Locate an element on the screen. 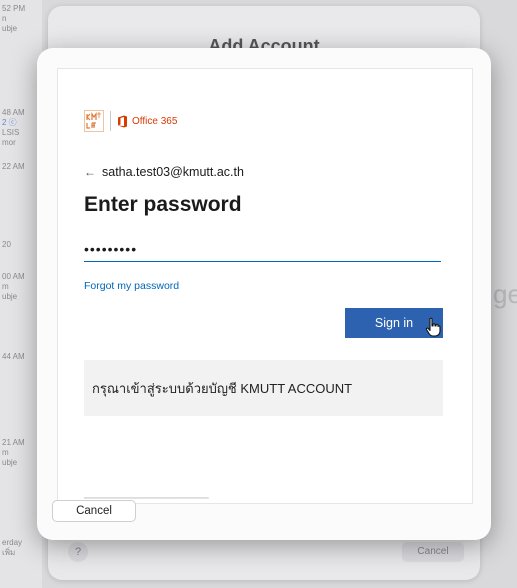 This screenshot has width=517, height=588. password-input is located at coordinates (262, 249).